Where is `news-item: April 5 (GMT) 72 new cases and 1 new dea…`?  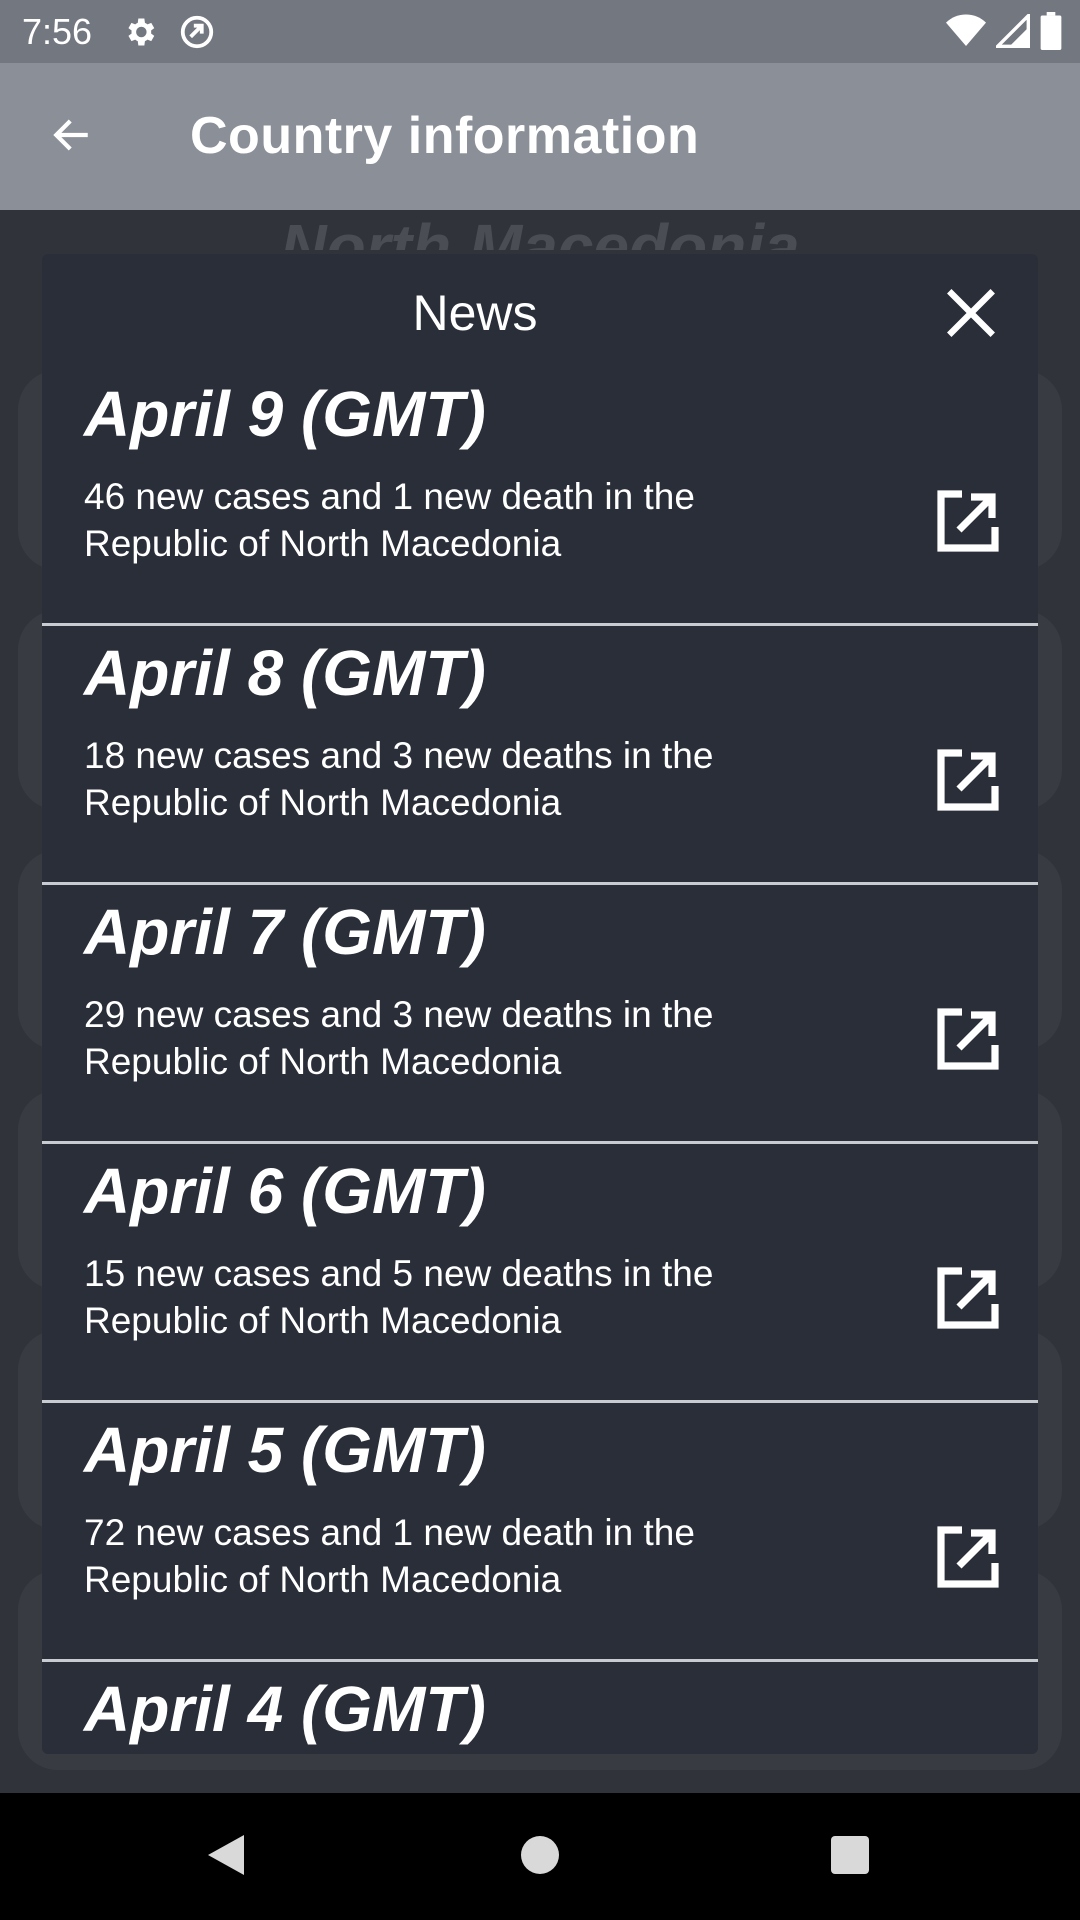
news-item: April 5 (GMT) 72 new cases and 1 new dea… is located at coordinates (540, 1532).